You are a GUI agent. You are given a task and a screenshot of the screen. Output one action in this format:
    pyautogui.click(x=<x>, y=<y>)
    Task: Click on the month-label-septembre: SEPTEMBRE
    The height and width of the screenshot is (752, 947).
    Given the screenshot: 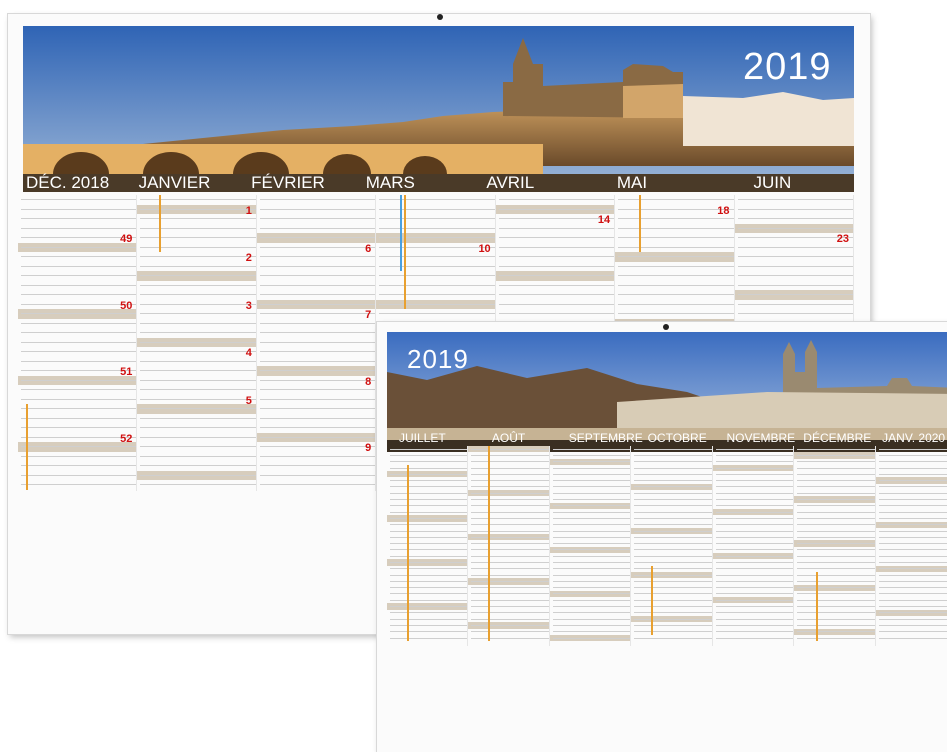 What is the action you would take?
    pyautogui.click(x=605, y=438)
    